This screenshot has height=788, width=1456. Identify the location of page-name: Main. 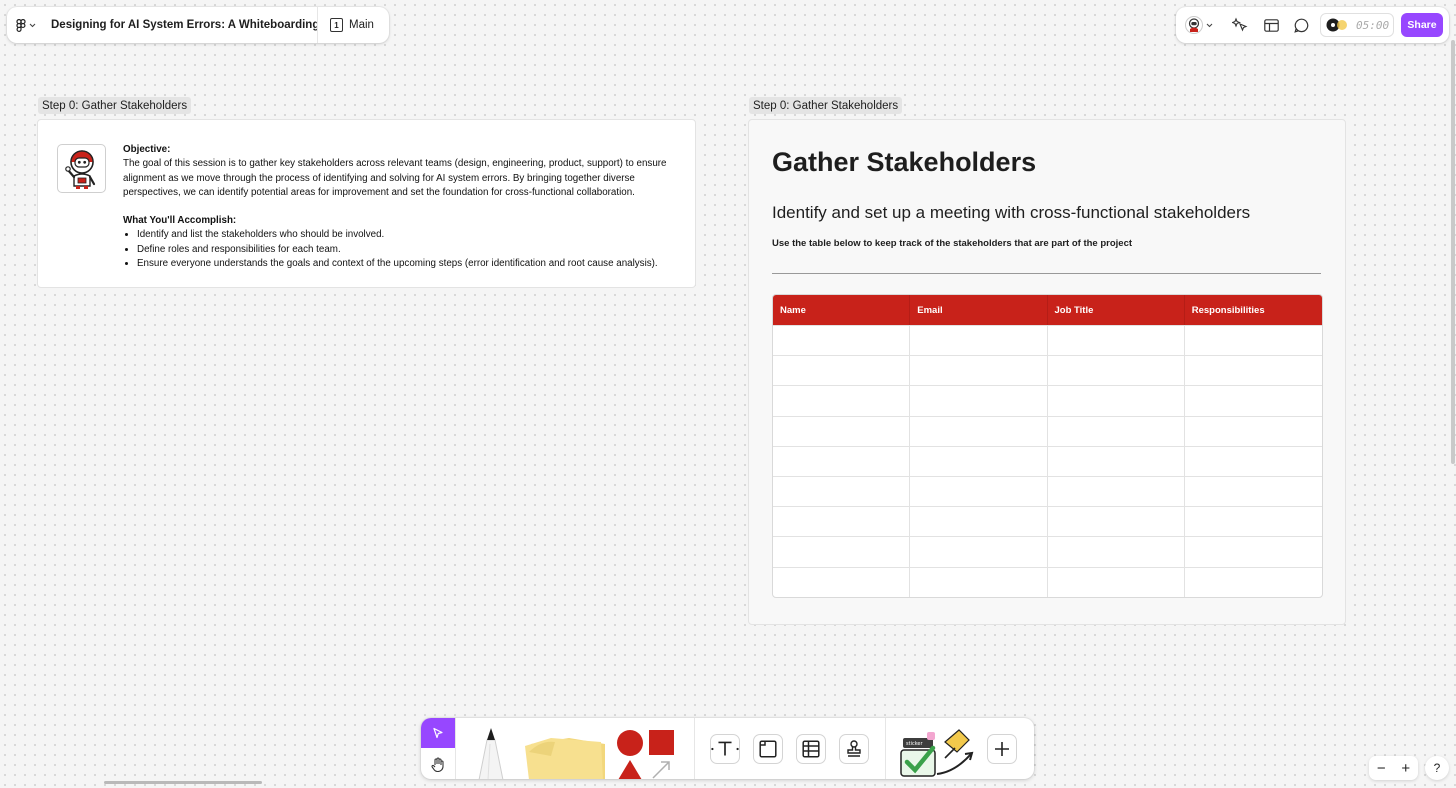
(361, 25).